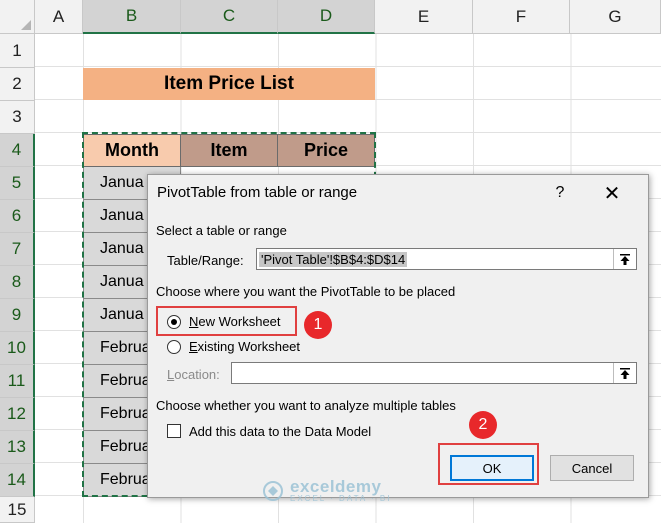 This screenshot has height=523, width=661. Describe the element at coordinates (132, 150) in the screenshot. I see `header-cell-month: Month` at that location.